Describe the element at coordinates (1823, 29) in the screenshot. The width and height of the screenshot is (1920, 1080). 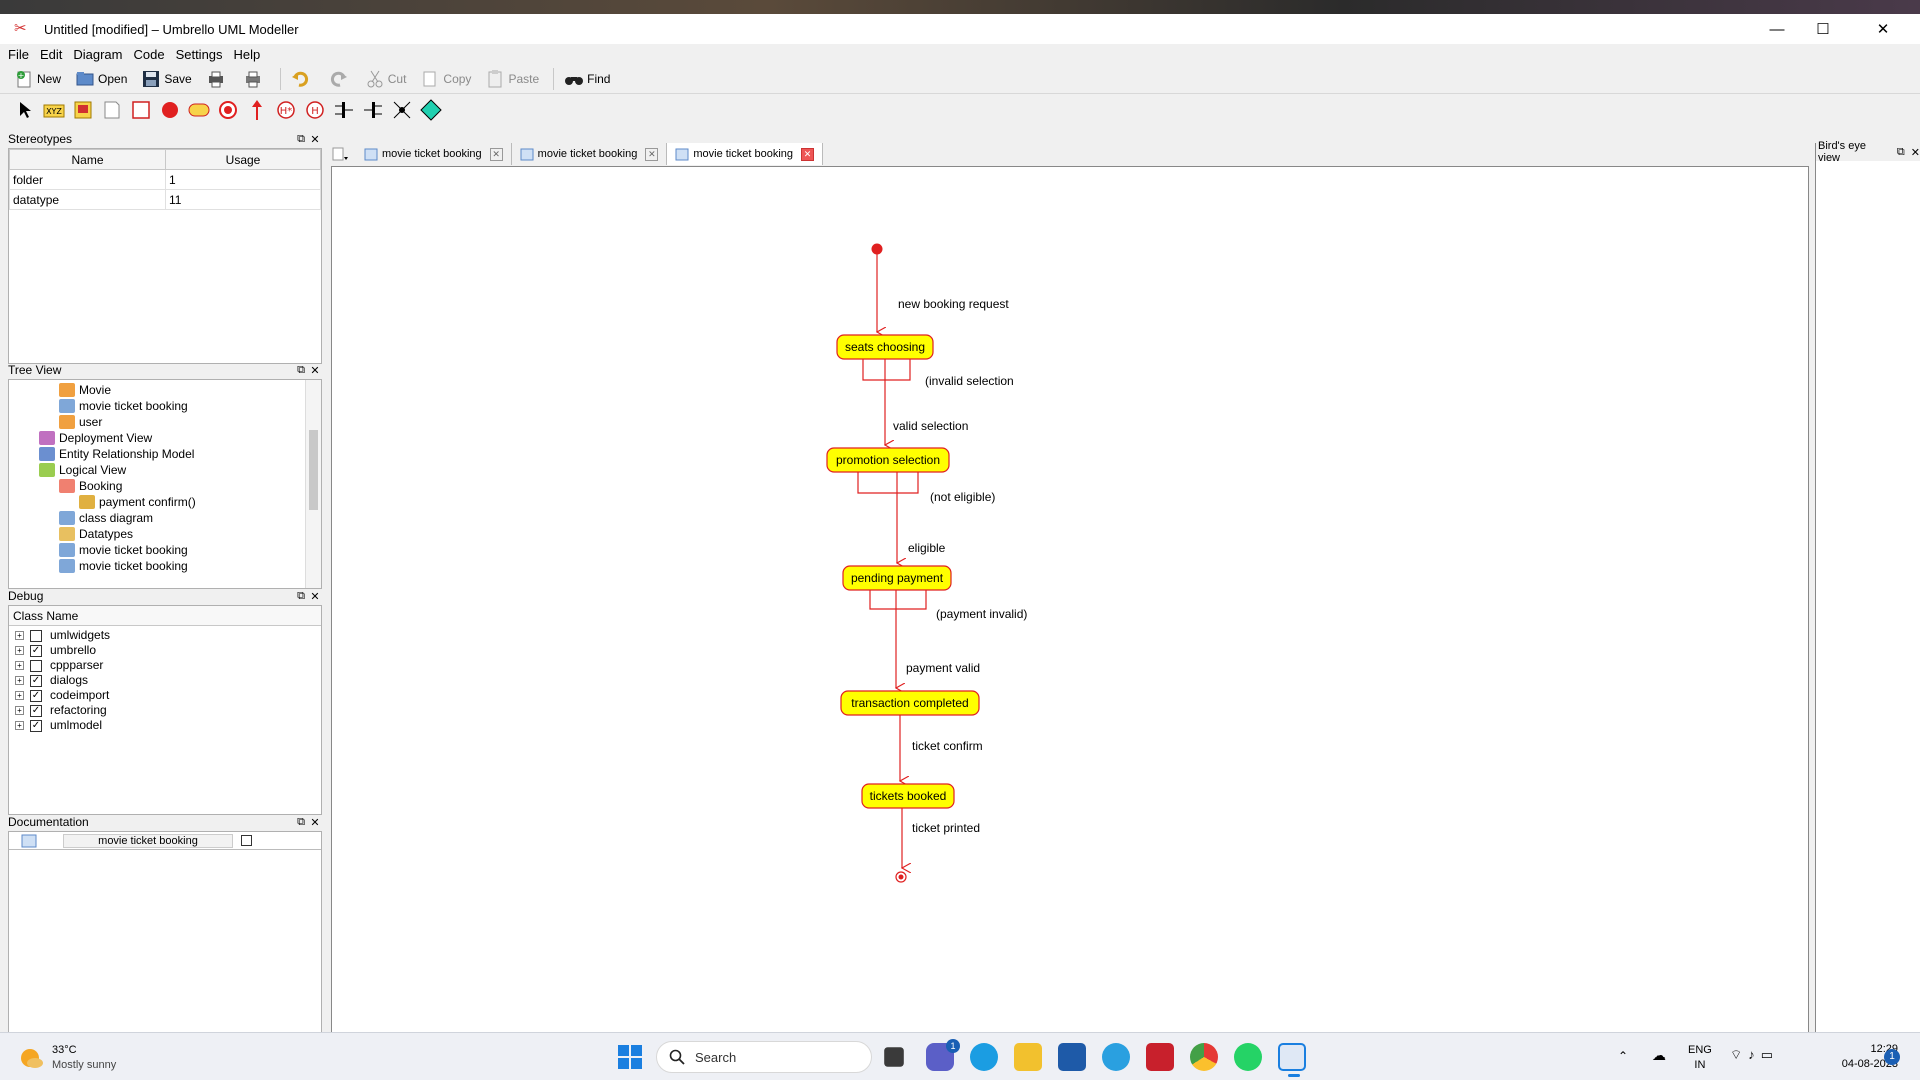
I see `maximize-button: ☐` at that location.